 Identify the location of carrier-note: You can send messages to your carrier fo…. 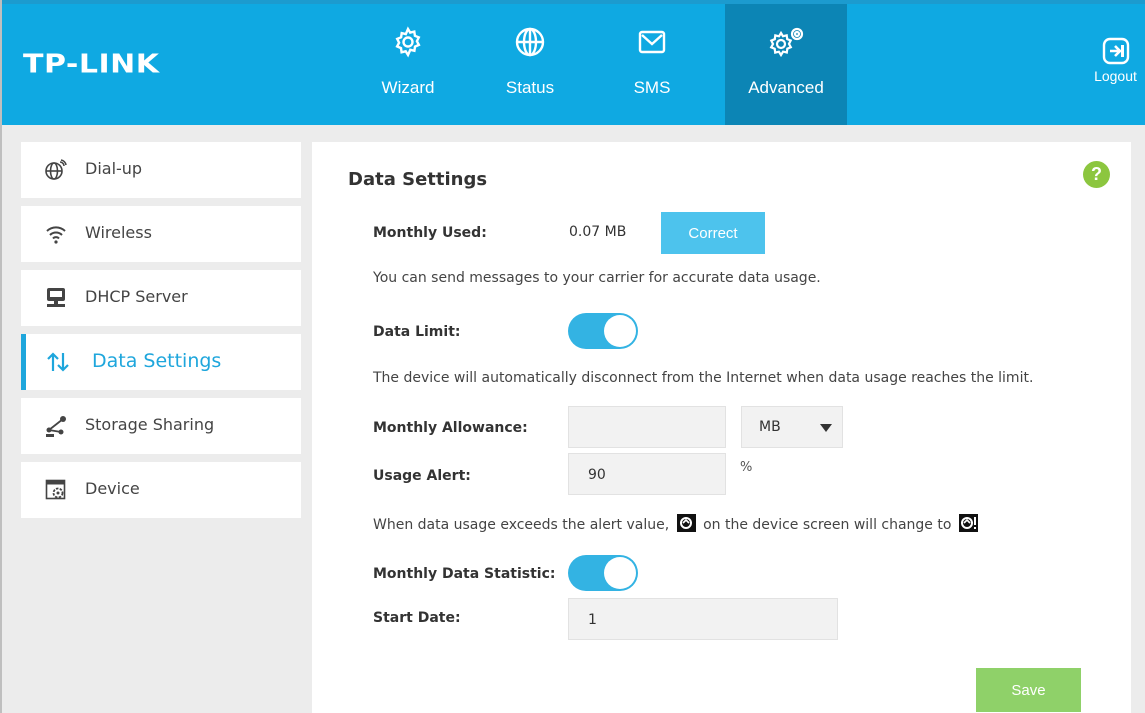
(597, 278).